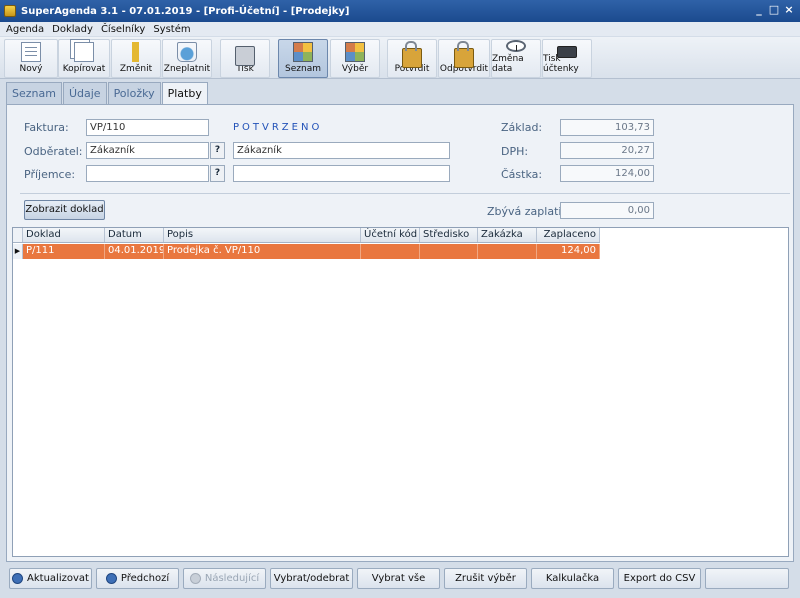  Describe the element at coordinates (64, 210) in the screenshot. I see `show-document-button: Zobrazit doklad` at that location.